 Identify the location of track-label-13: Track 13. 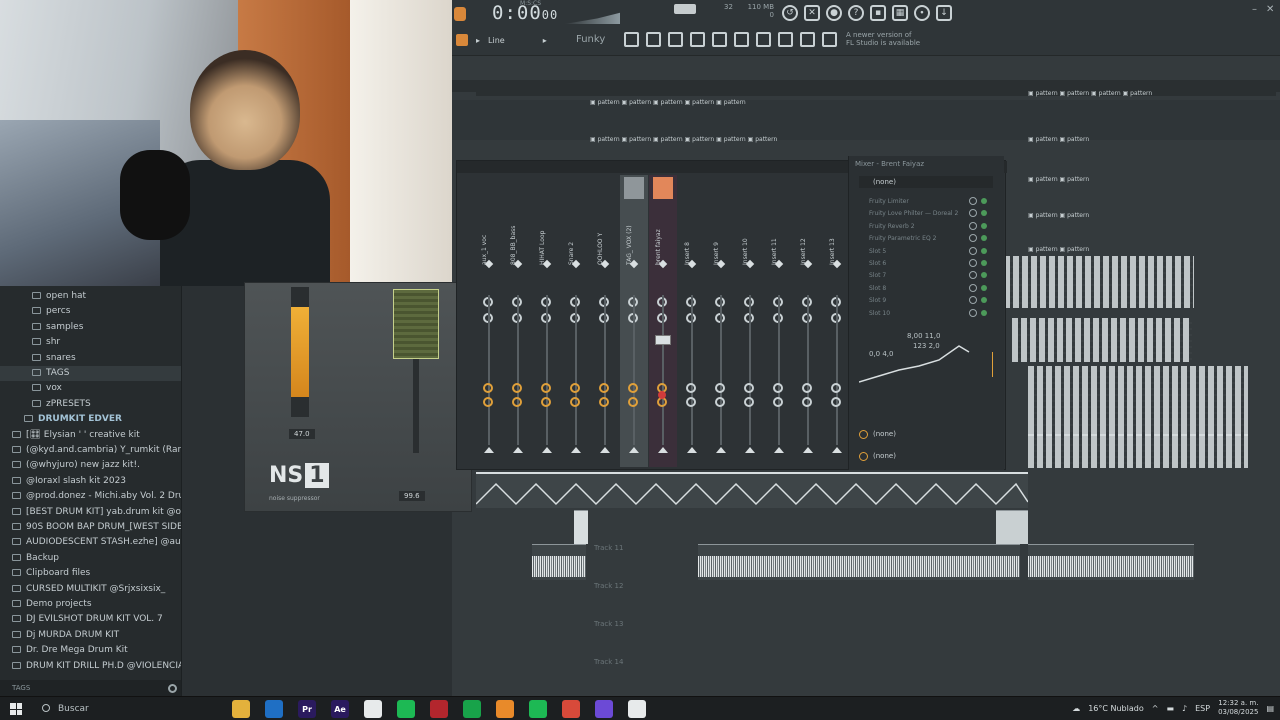
(544, 636).